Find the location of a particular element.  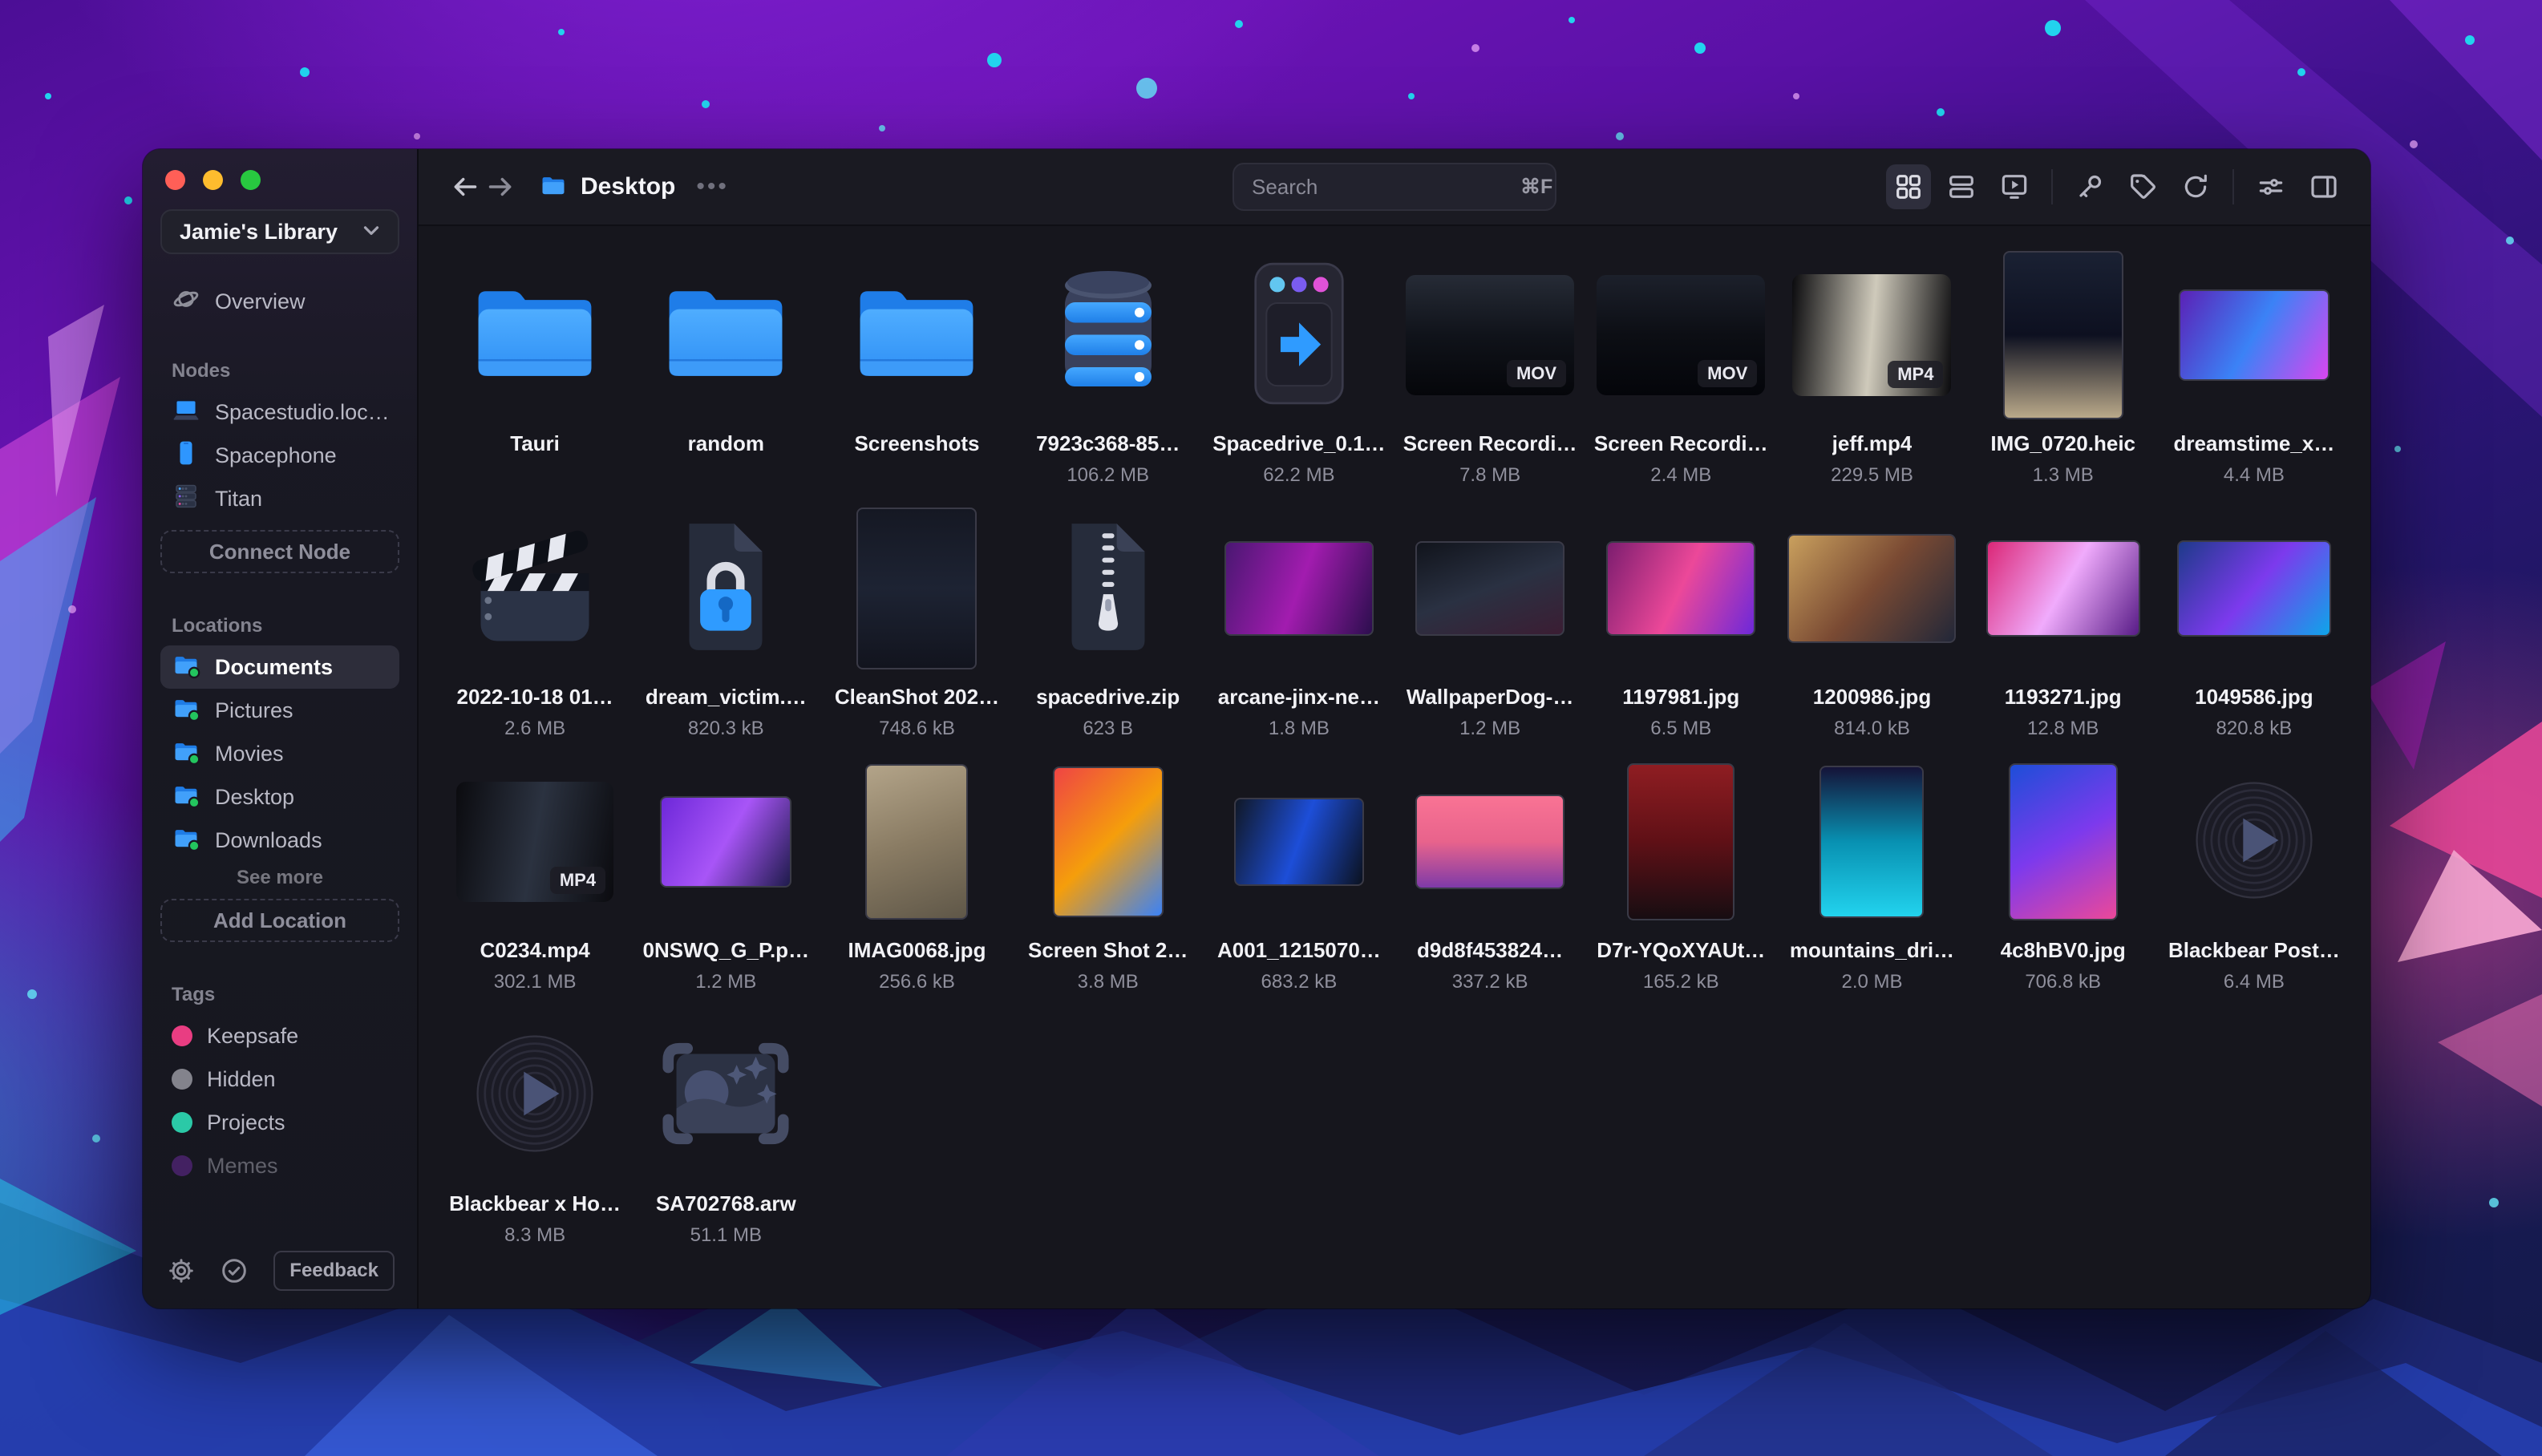

video-thumbnail: MOV is located at coordinates (1682, 335).